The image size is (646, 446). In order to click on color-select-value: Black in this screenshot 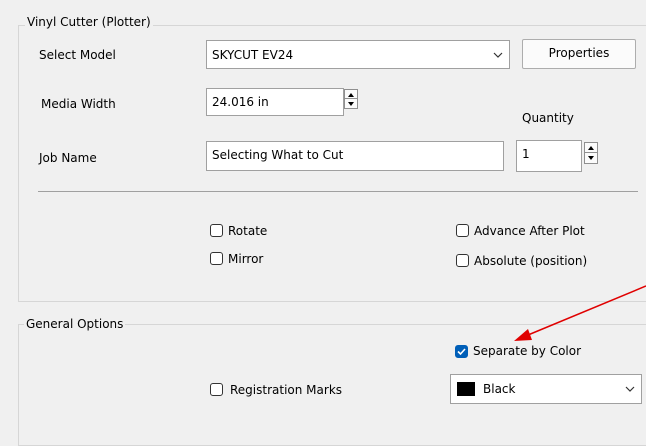, I will do `click(499, 389)`.